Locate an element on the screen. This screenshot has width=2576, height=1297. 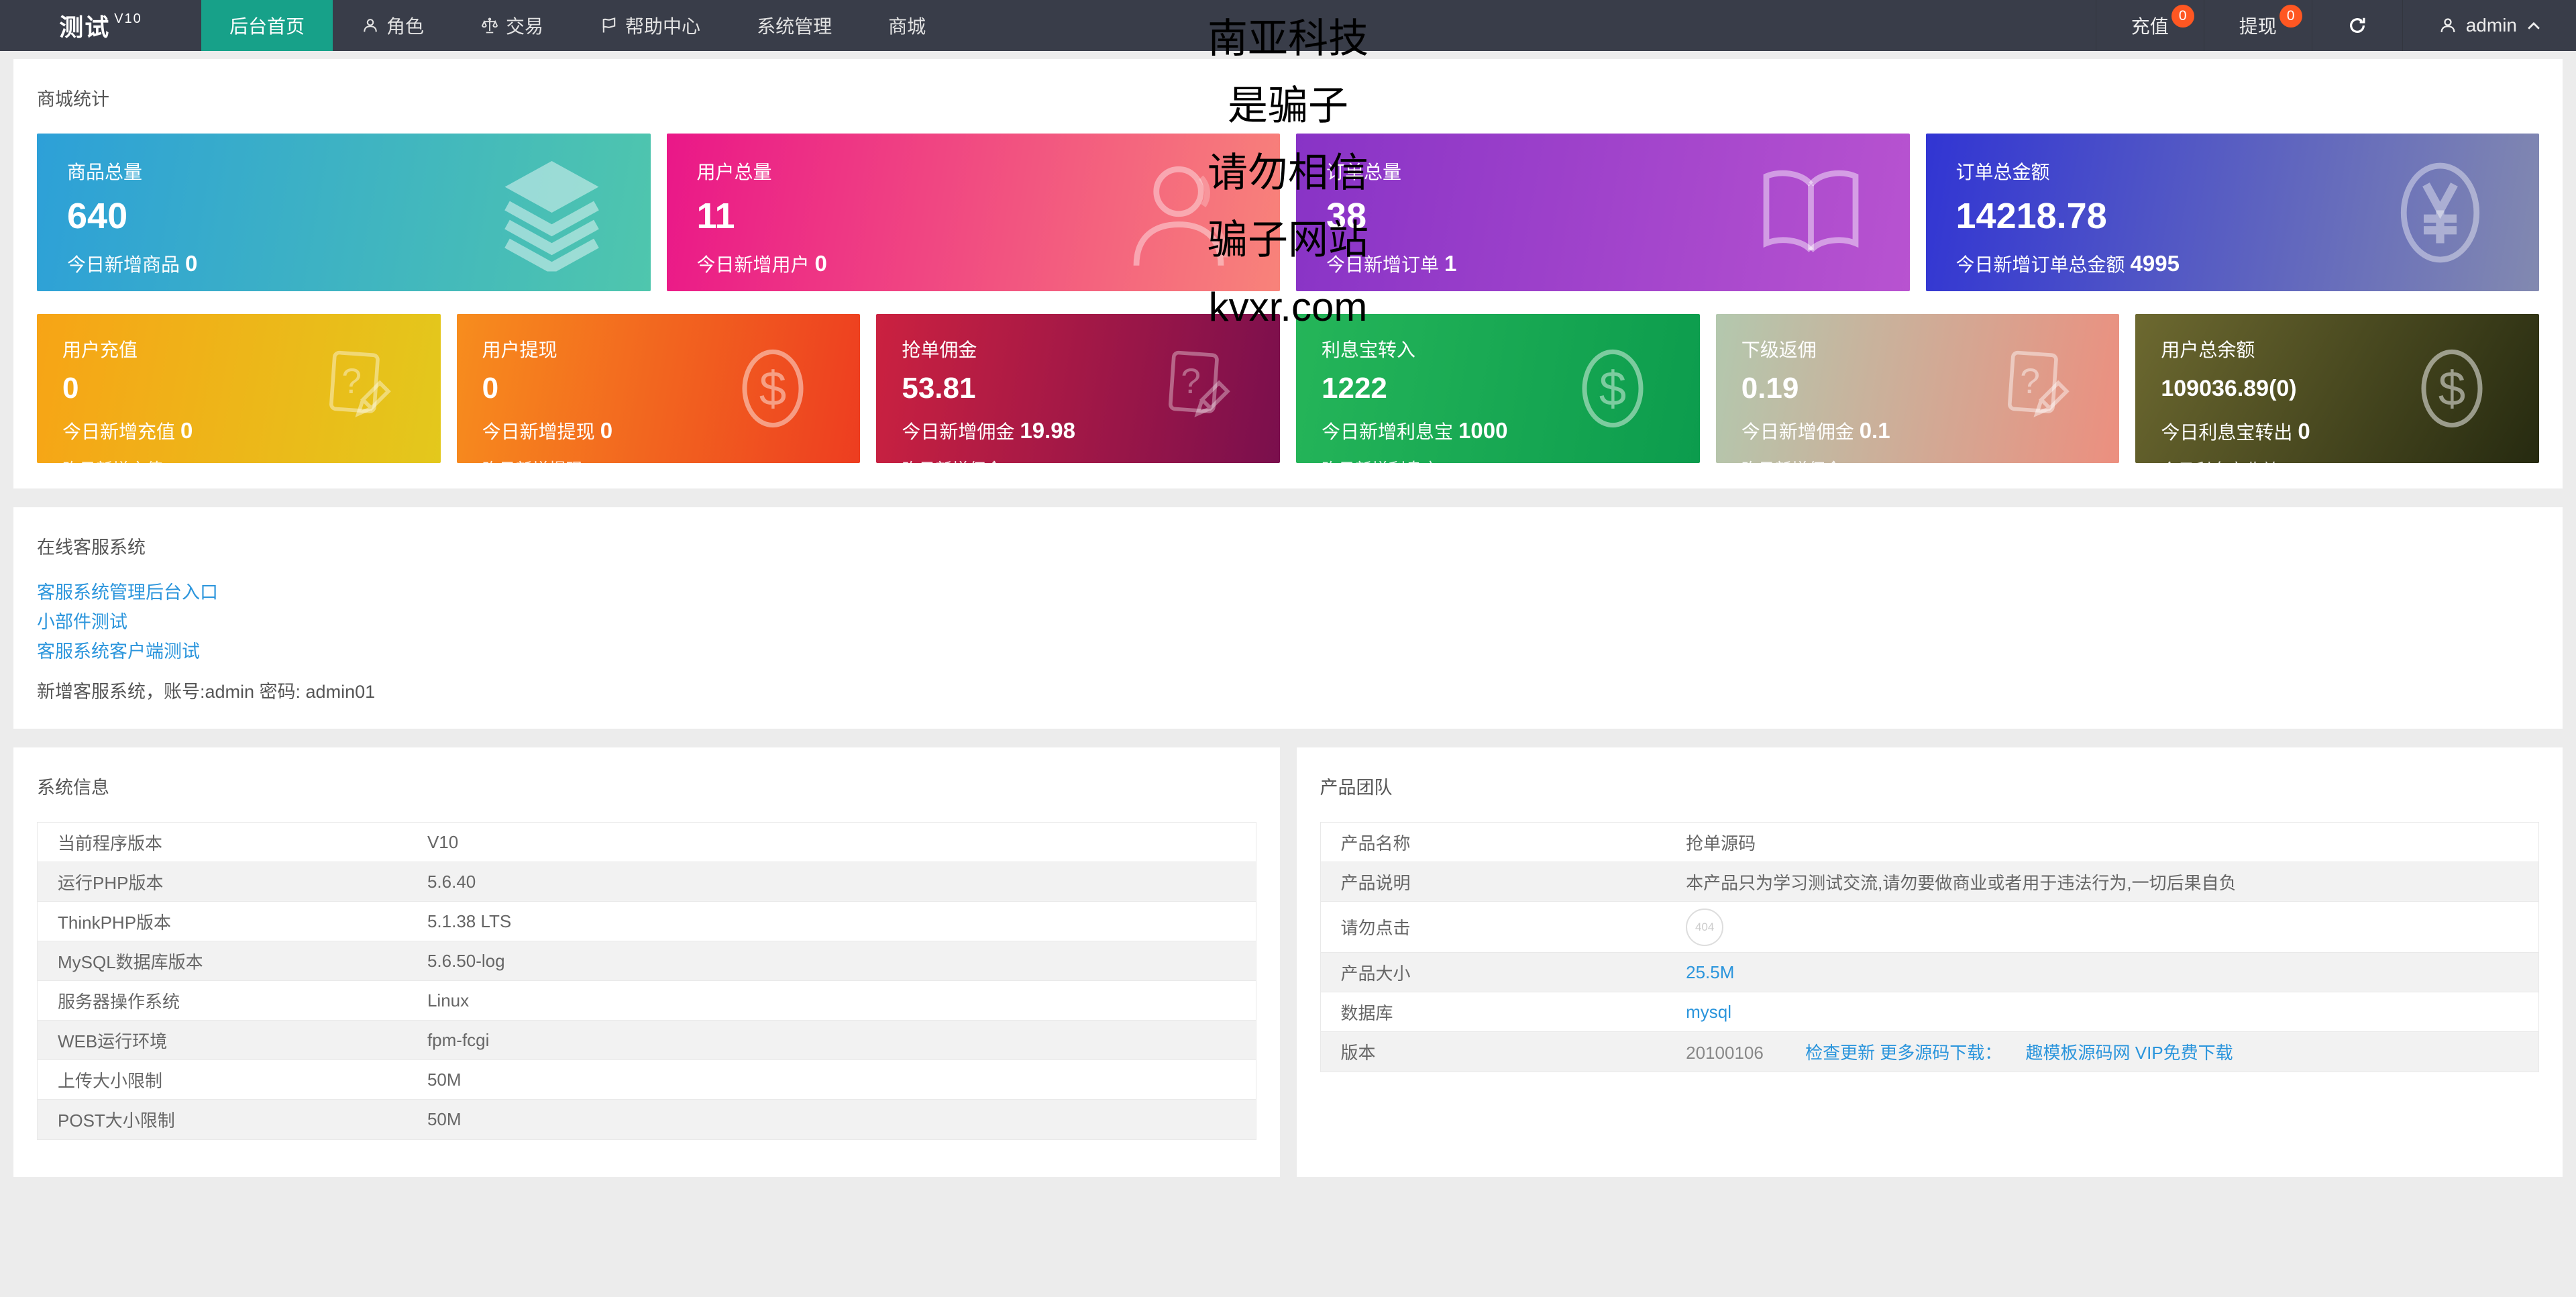
row-value: V10 is located at coordinates (443, 841).